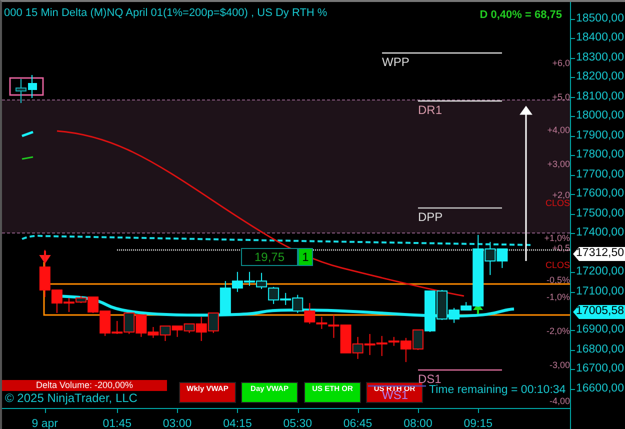 The image size is (625, 429). What do you see at coordinates (600, 96) in the screenshot?
I see `price-axis-label: 18100,00` at bounding box center [600, 96].